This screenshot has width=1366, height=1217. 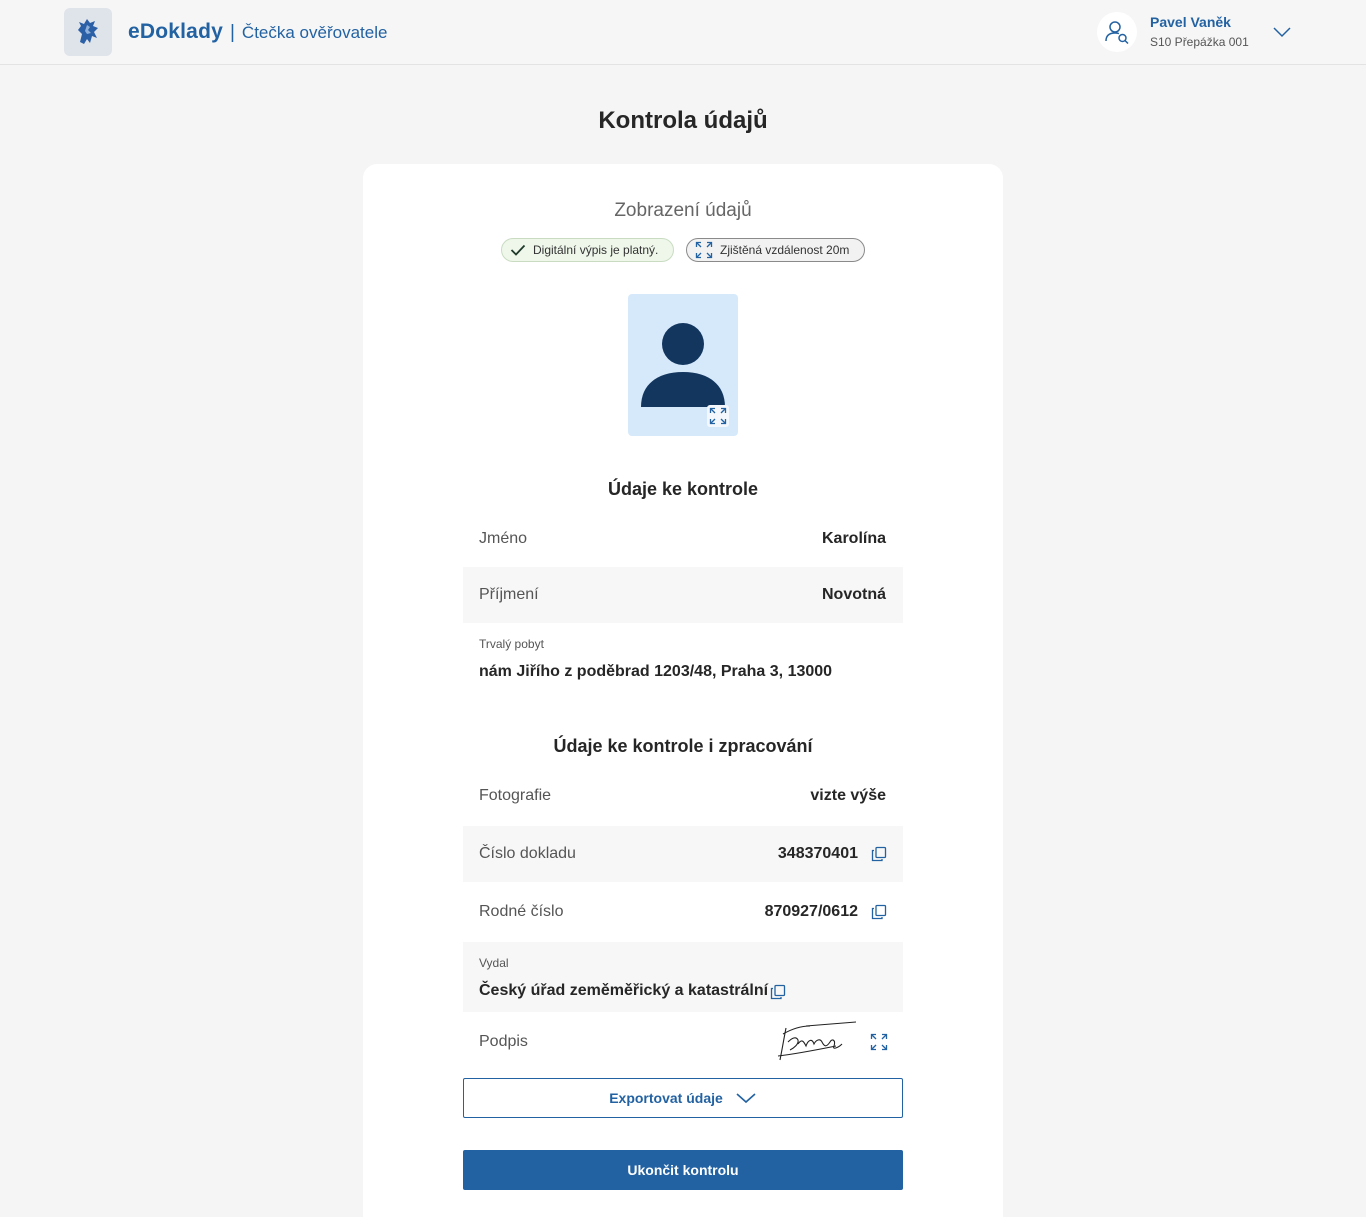 I want to click on expand-signature-icon, so click(x=879, y=1042).